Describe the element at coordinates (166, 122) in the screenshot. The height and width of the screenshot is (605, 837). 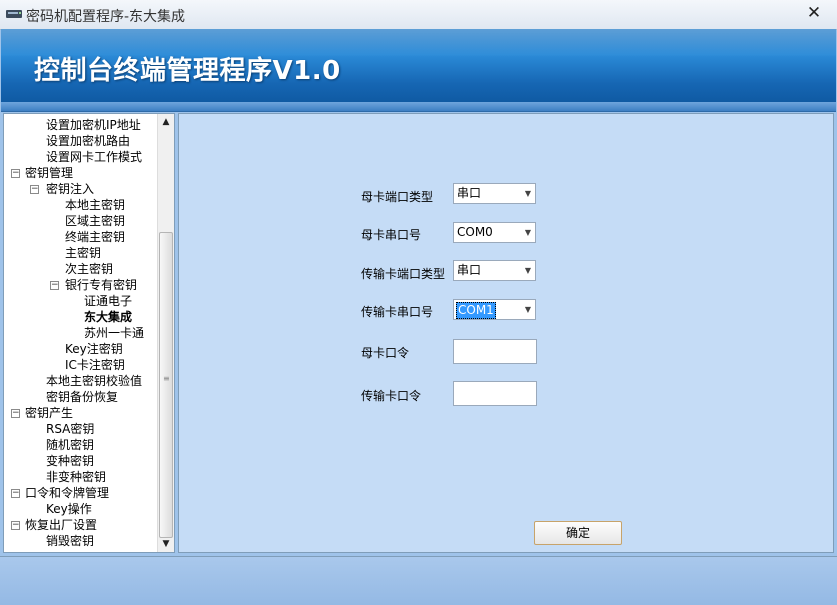
I see `scroll-up-icon: ▲` at that location.